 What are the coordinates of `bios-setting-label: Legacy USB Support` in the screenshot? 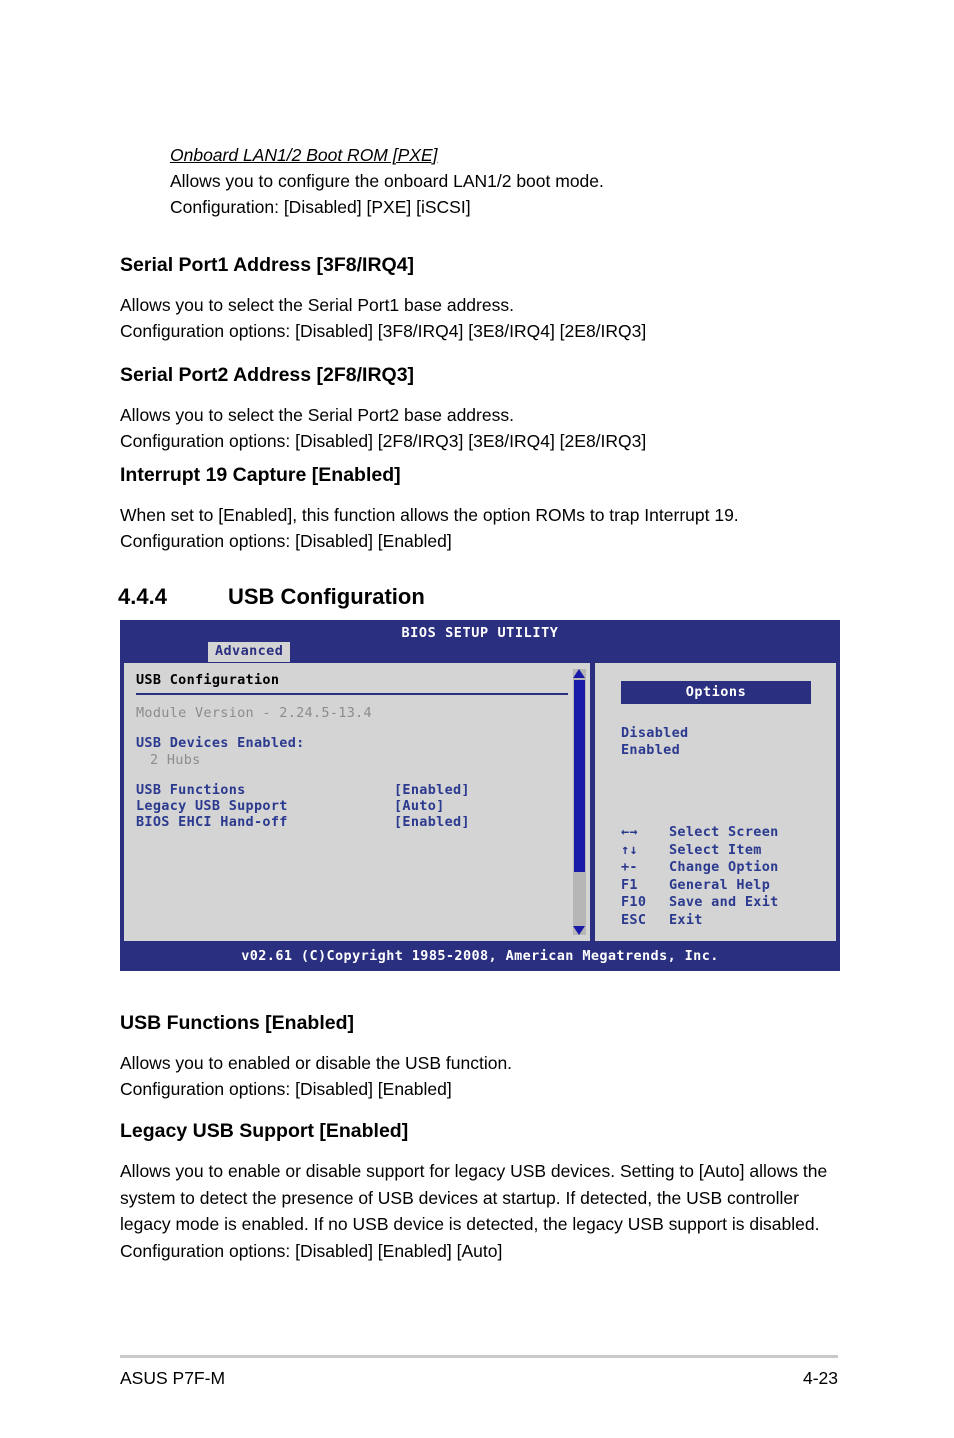 It's located at (212, 806).